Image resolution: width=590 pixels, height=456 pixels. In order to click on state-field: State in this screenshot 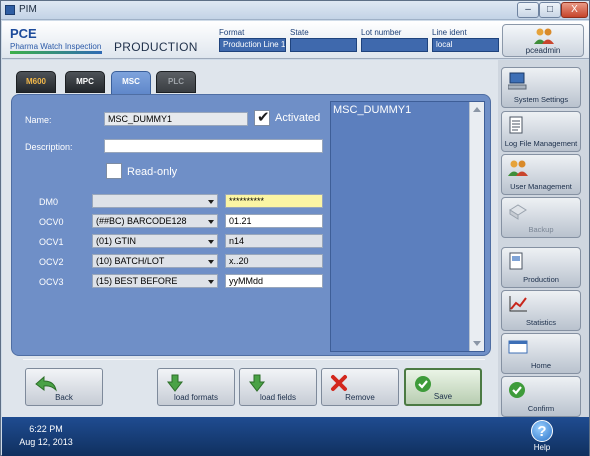, I will do `click(323, 39)`.